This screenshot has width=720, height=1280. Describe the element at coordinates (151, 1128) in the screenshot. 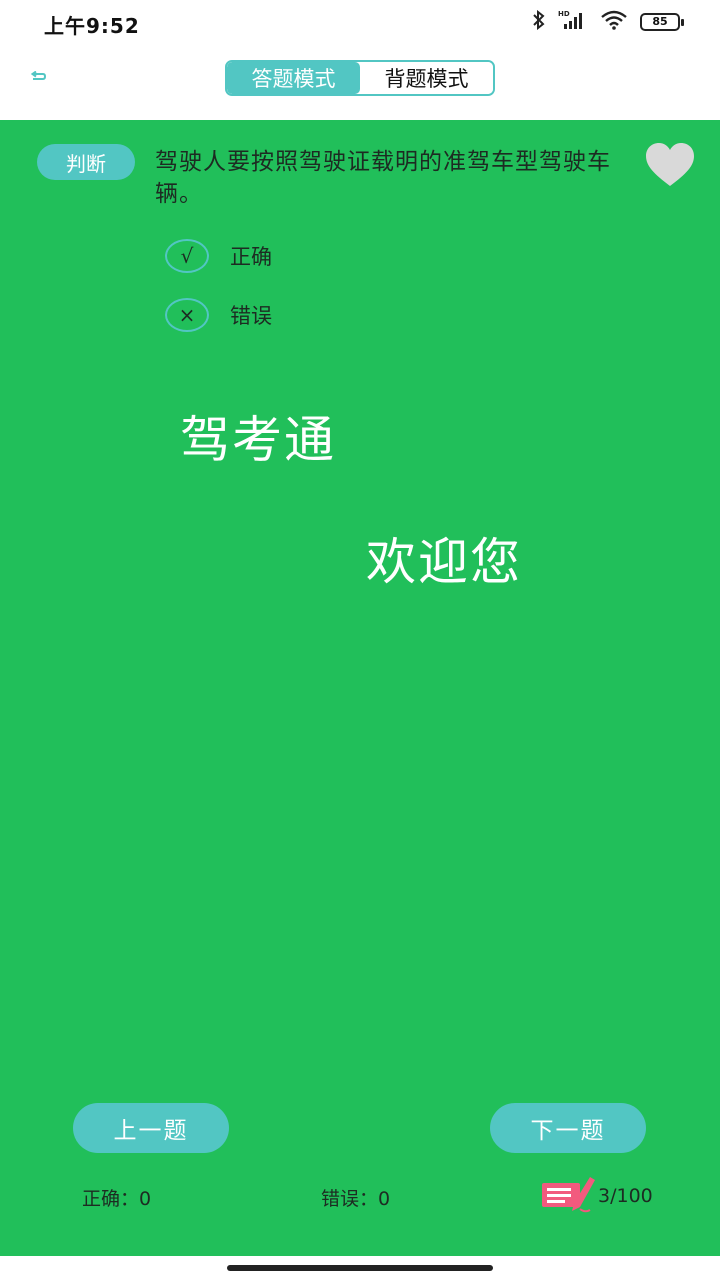

I see `prev-question-button: 上一题` at that location.